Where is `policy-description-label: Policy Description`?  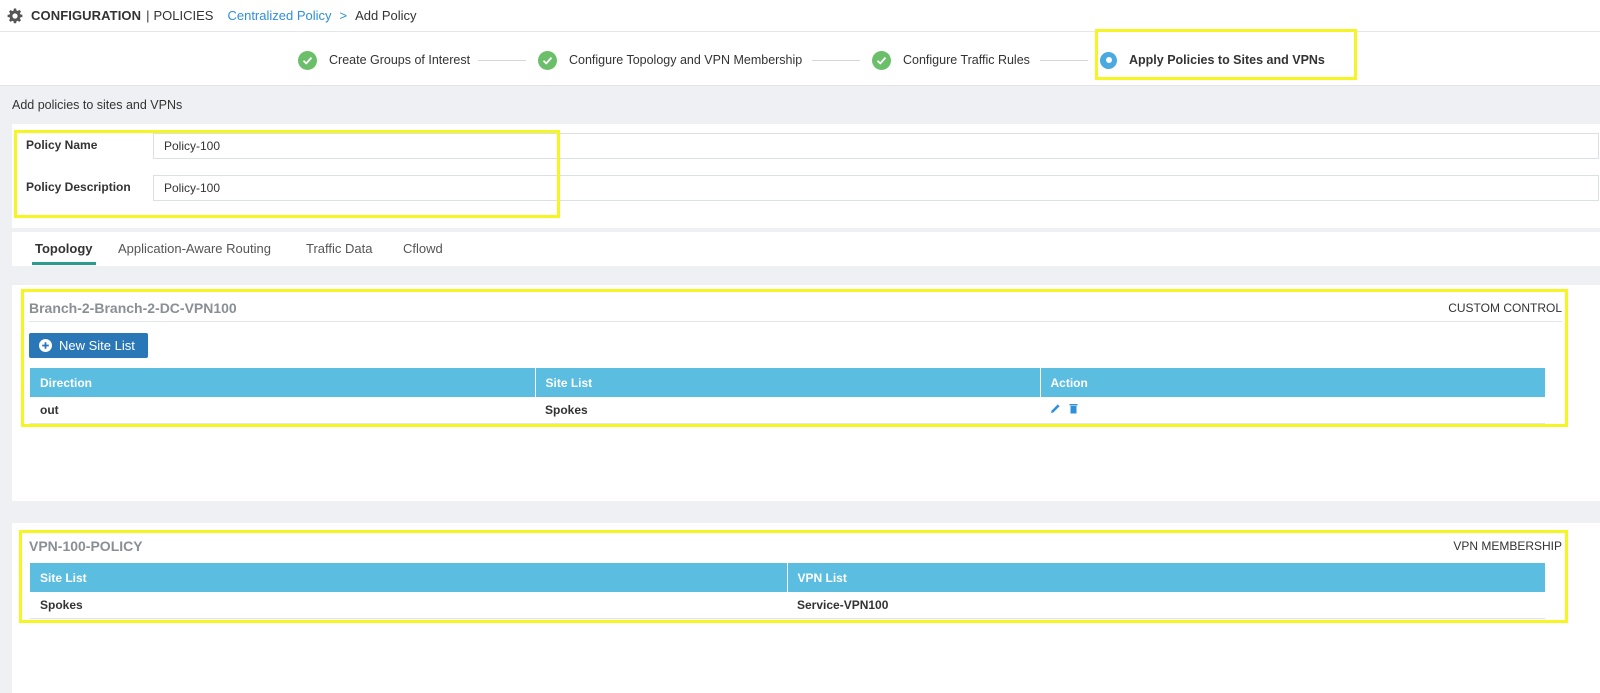 policy-description-label: Policy Description is located at coordinates (78, 187).